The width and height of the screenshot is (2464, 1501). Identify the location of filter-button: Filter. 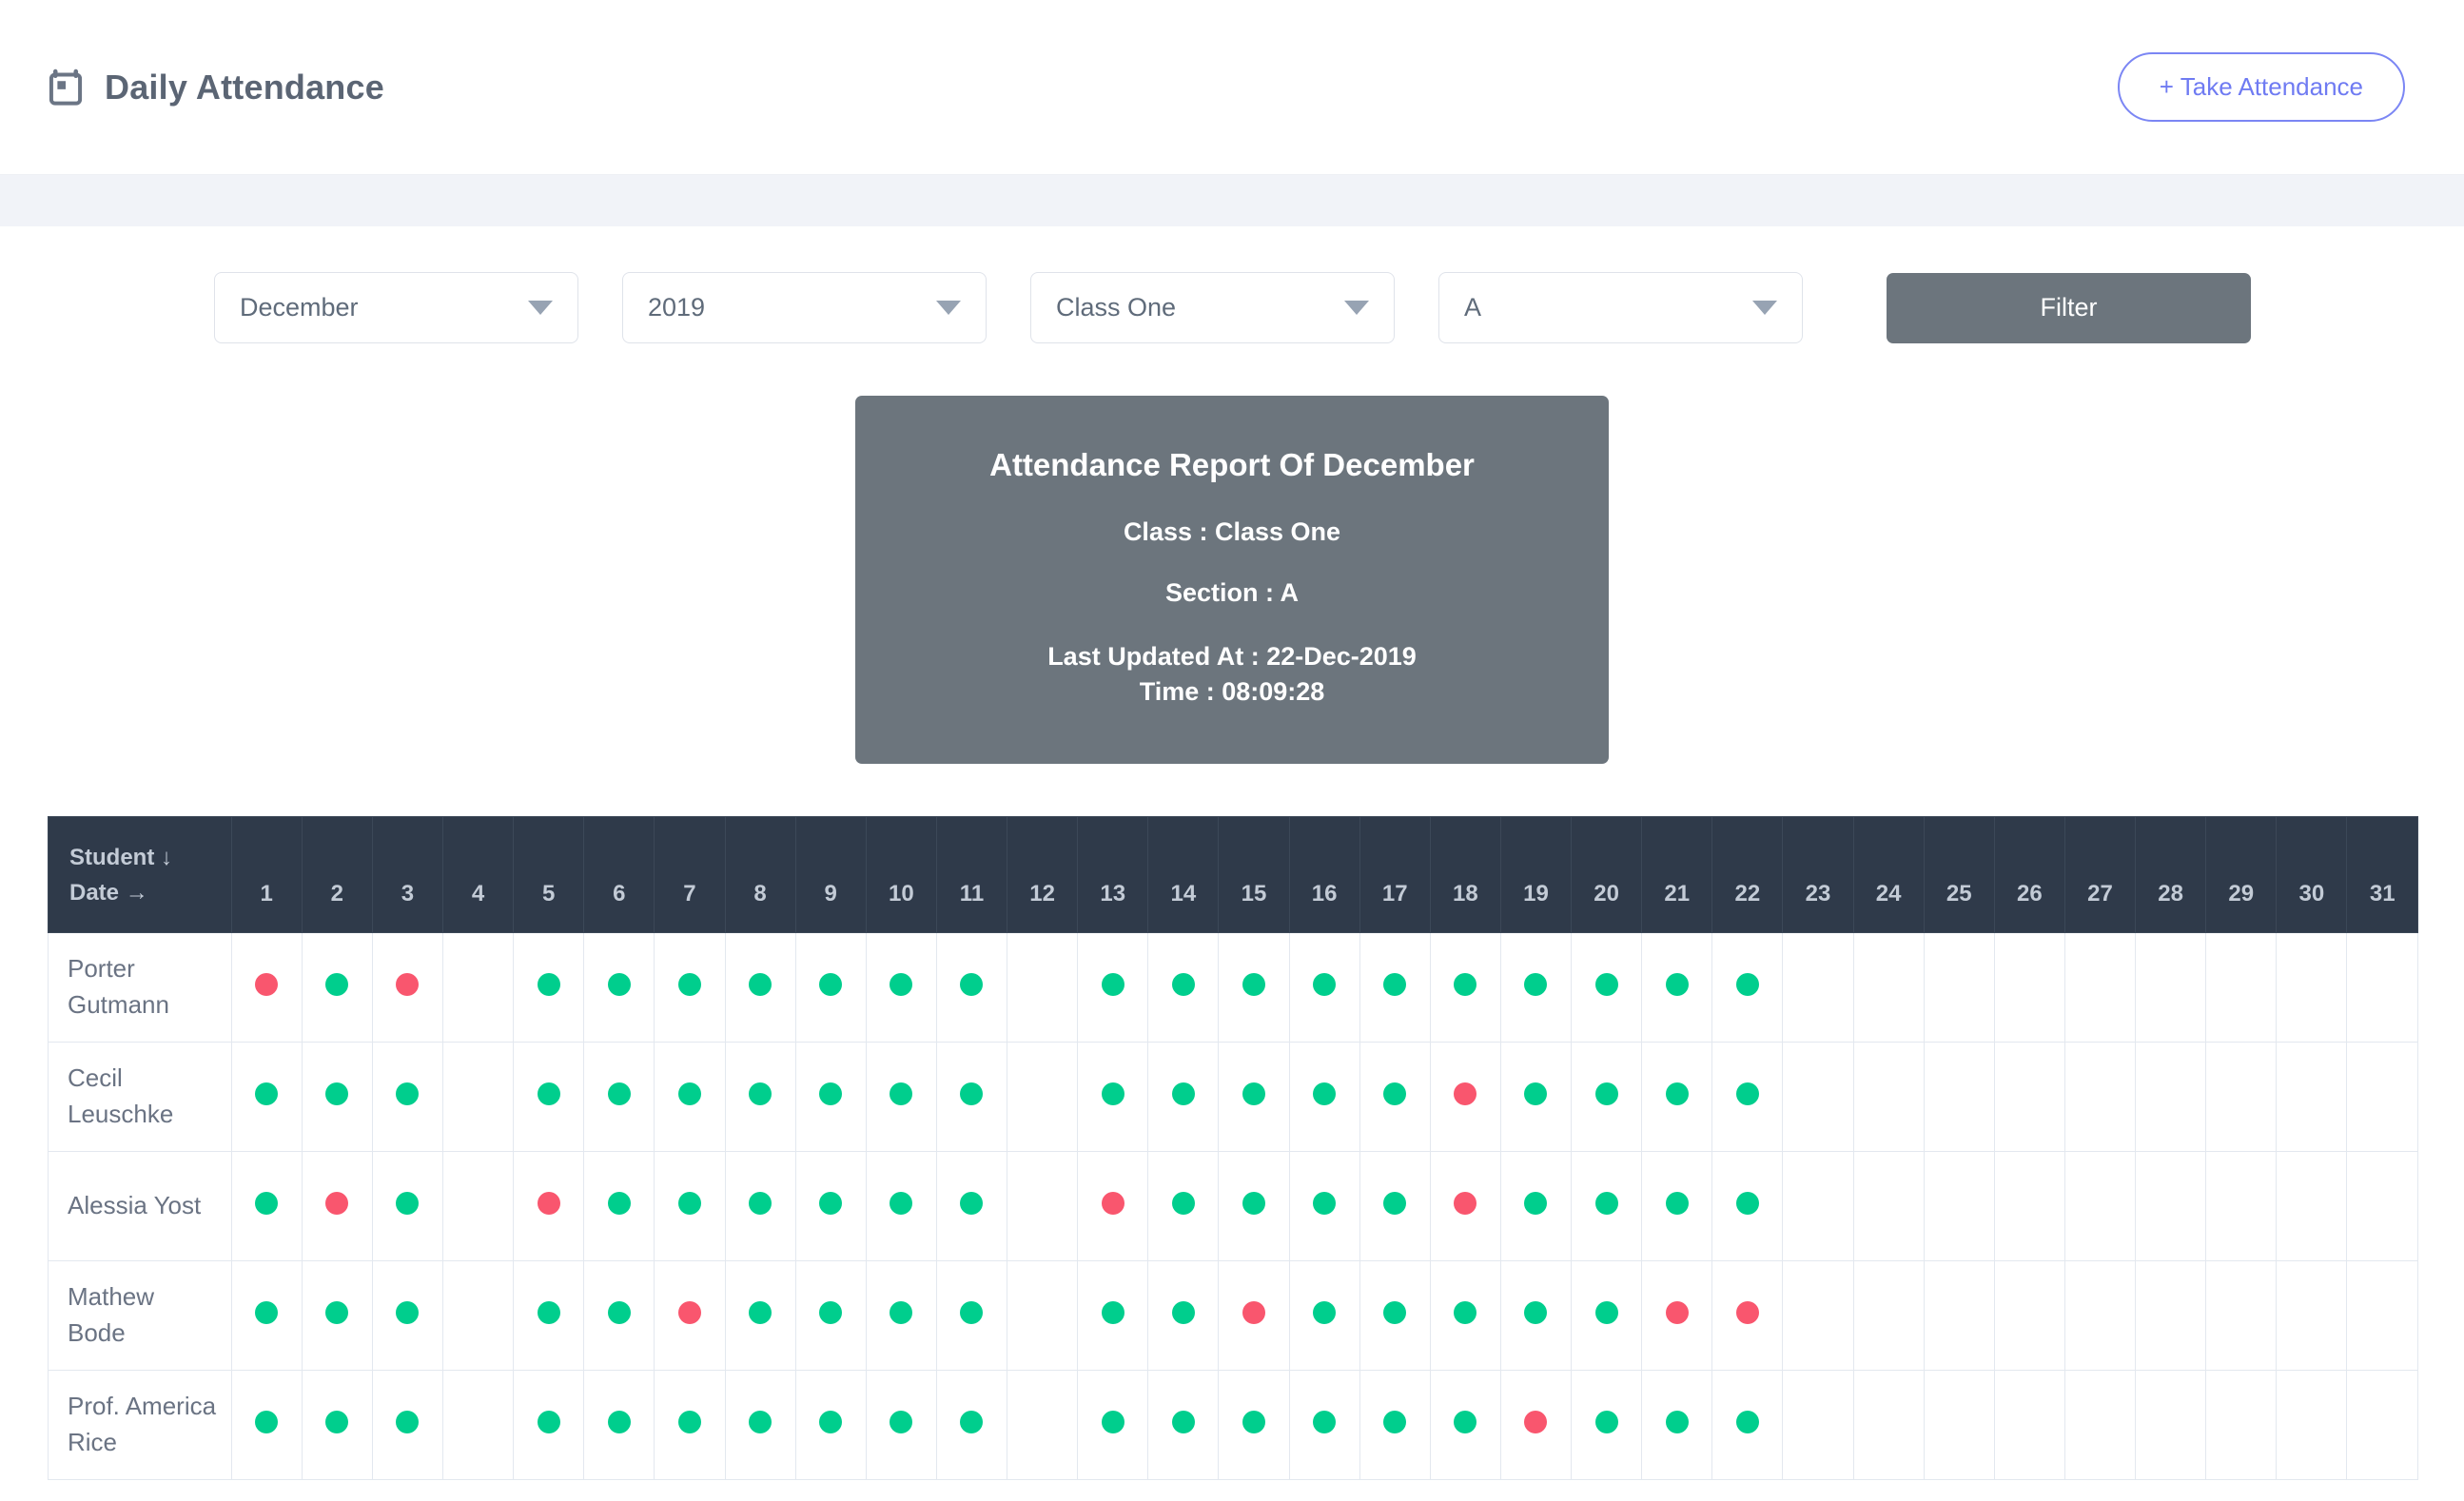
(2069, 308).